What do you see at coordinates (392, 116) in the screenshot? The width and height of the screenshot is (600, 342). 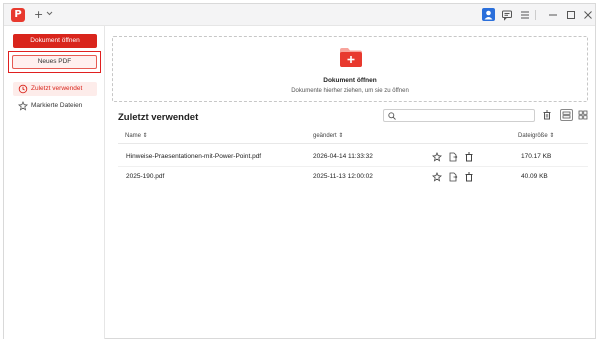 I see `search-icon` at bounding box center [392, 116].